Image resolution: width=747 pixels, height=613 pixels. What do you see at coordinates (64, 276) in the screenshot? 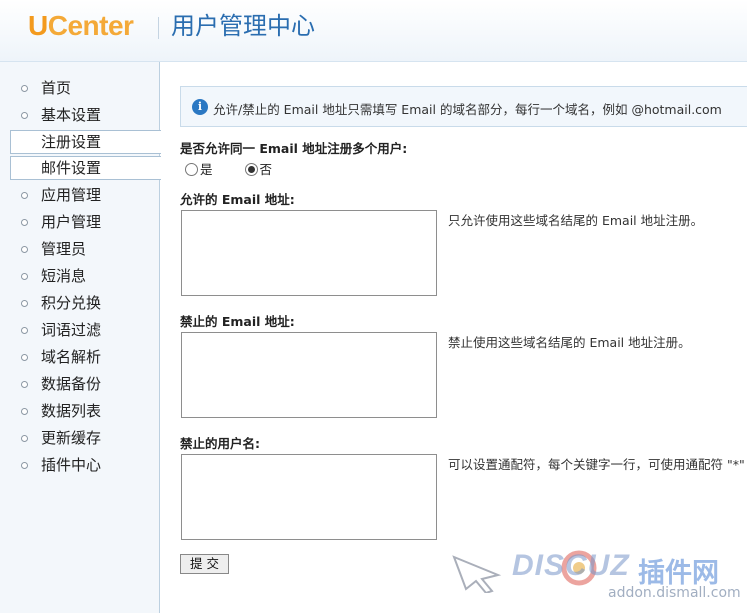
I see `sidebar-item-label: 短消息` at bounding box center [64, 276].